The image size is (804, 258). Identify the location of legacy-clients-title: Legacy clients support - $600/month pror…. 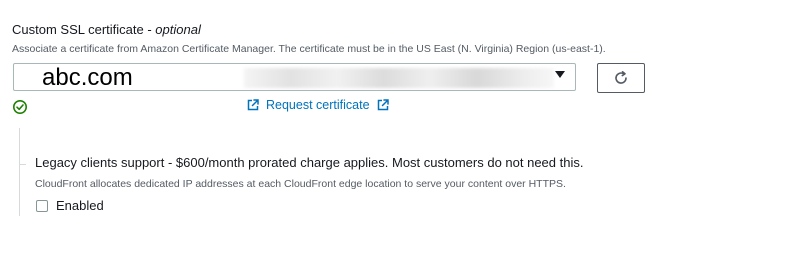
(309, 162).